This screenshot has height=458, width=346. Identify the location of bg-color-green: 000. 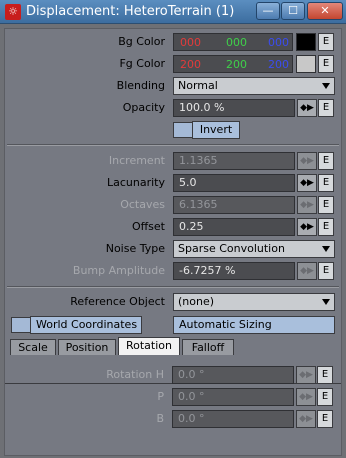
(236, 43).